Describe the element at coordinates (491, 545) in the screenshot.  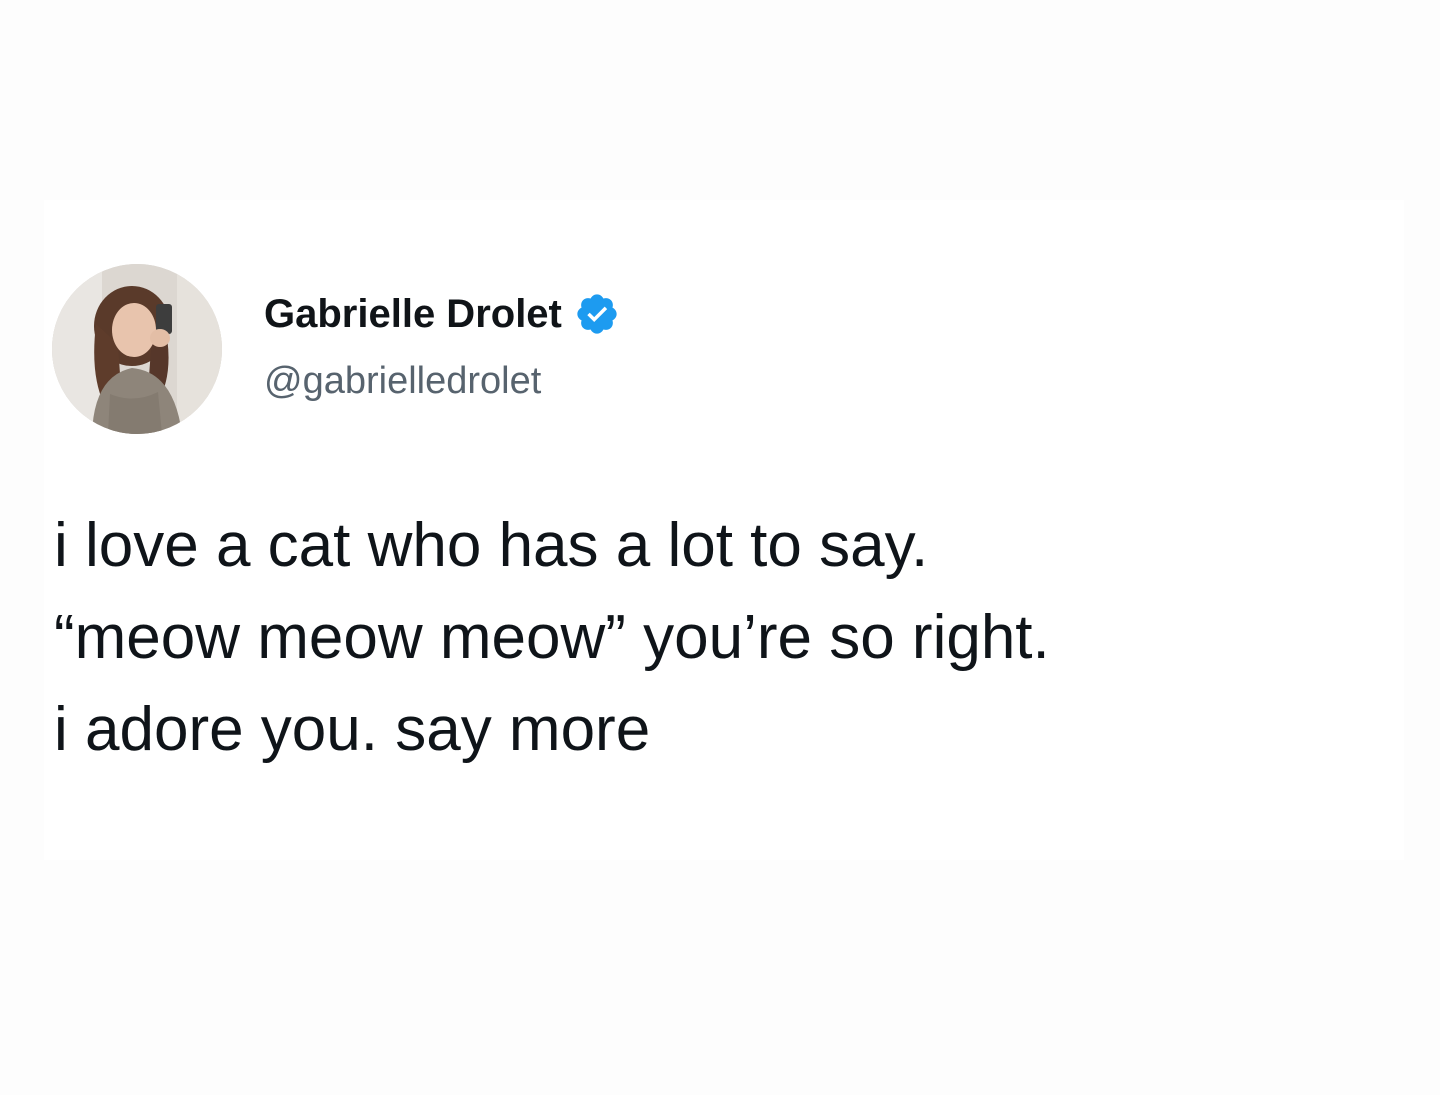
I see `tweet-text-line: i love a cat who has a lot to say.` at that location.